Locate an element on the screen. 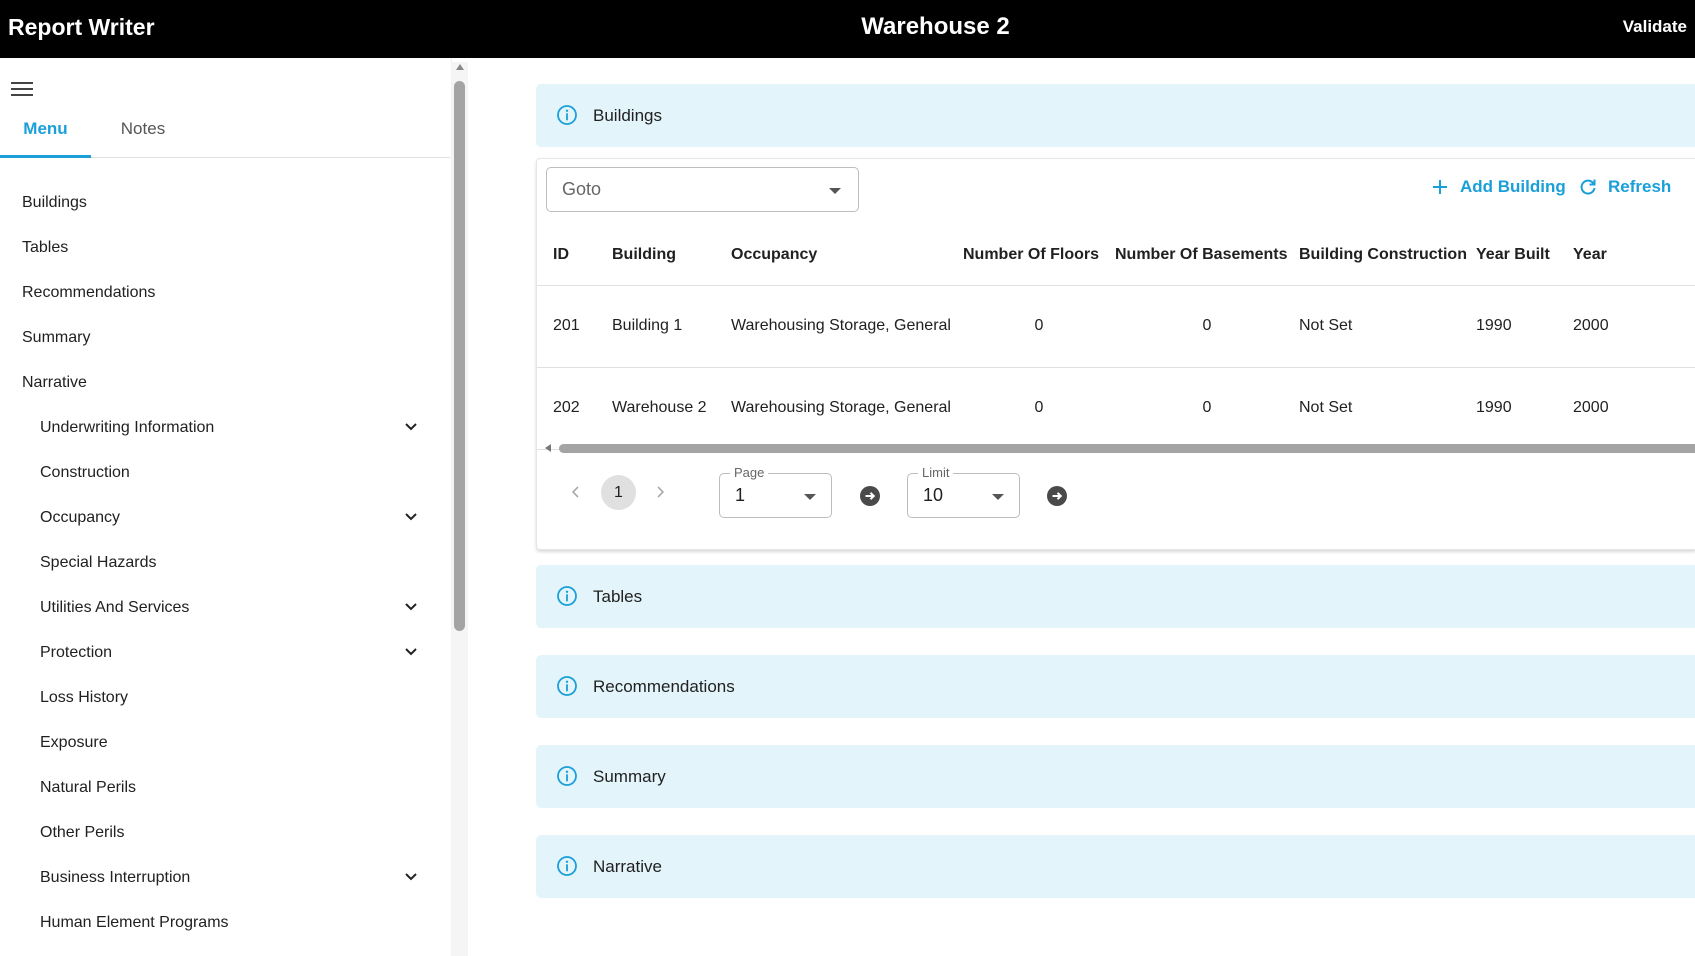 Image resolution: width=1695 pixels, height=956 pixels. goto-select: Goto is located at coordinates (702, 189).